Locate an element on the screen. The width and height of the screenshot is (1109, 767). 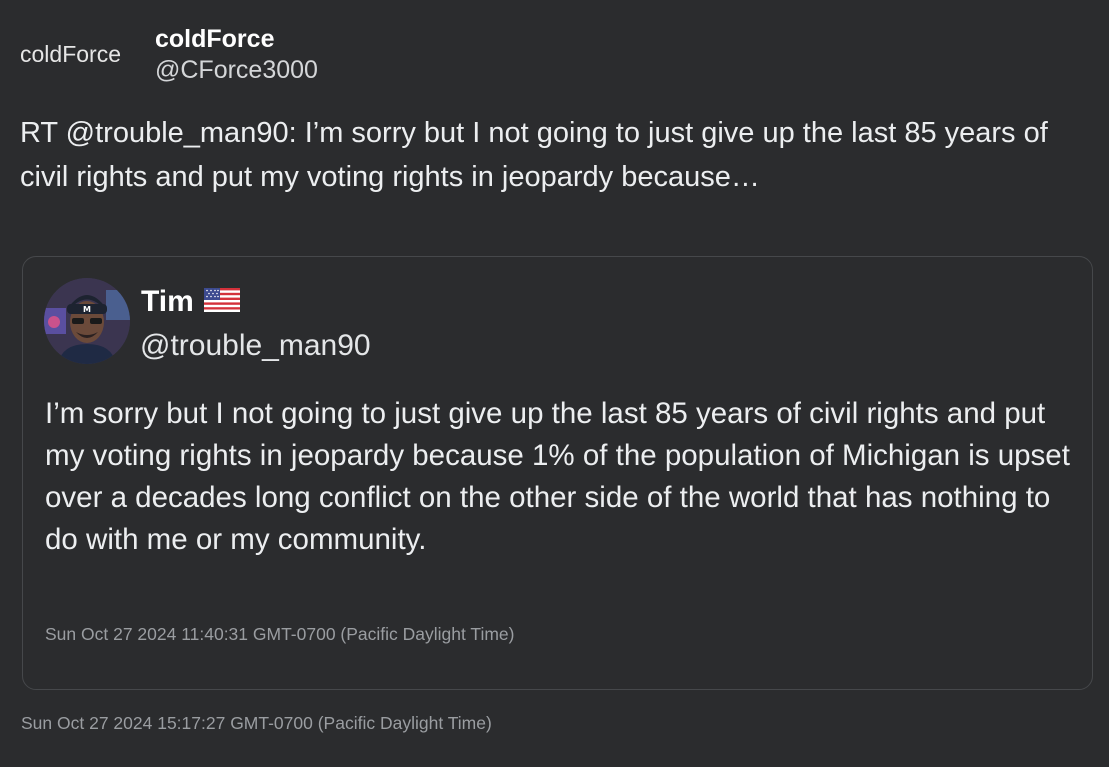
us-flag-icon is located at coordinates (221, 302).